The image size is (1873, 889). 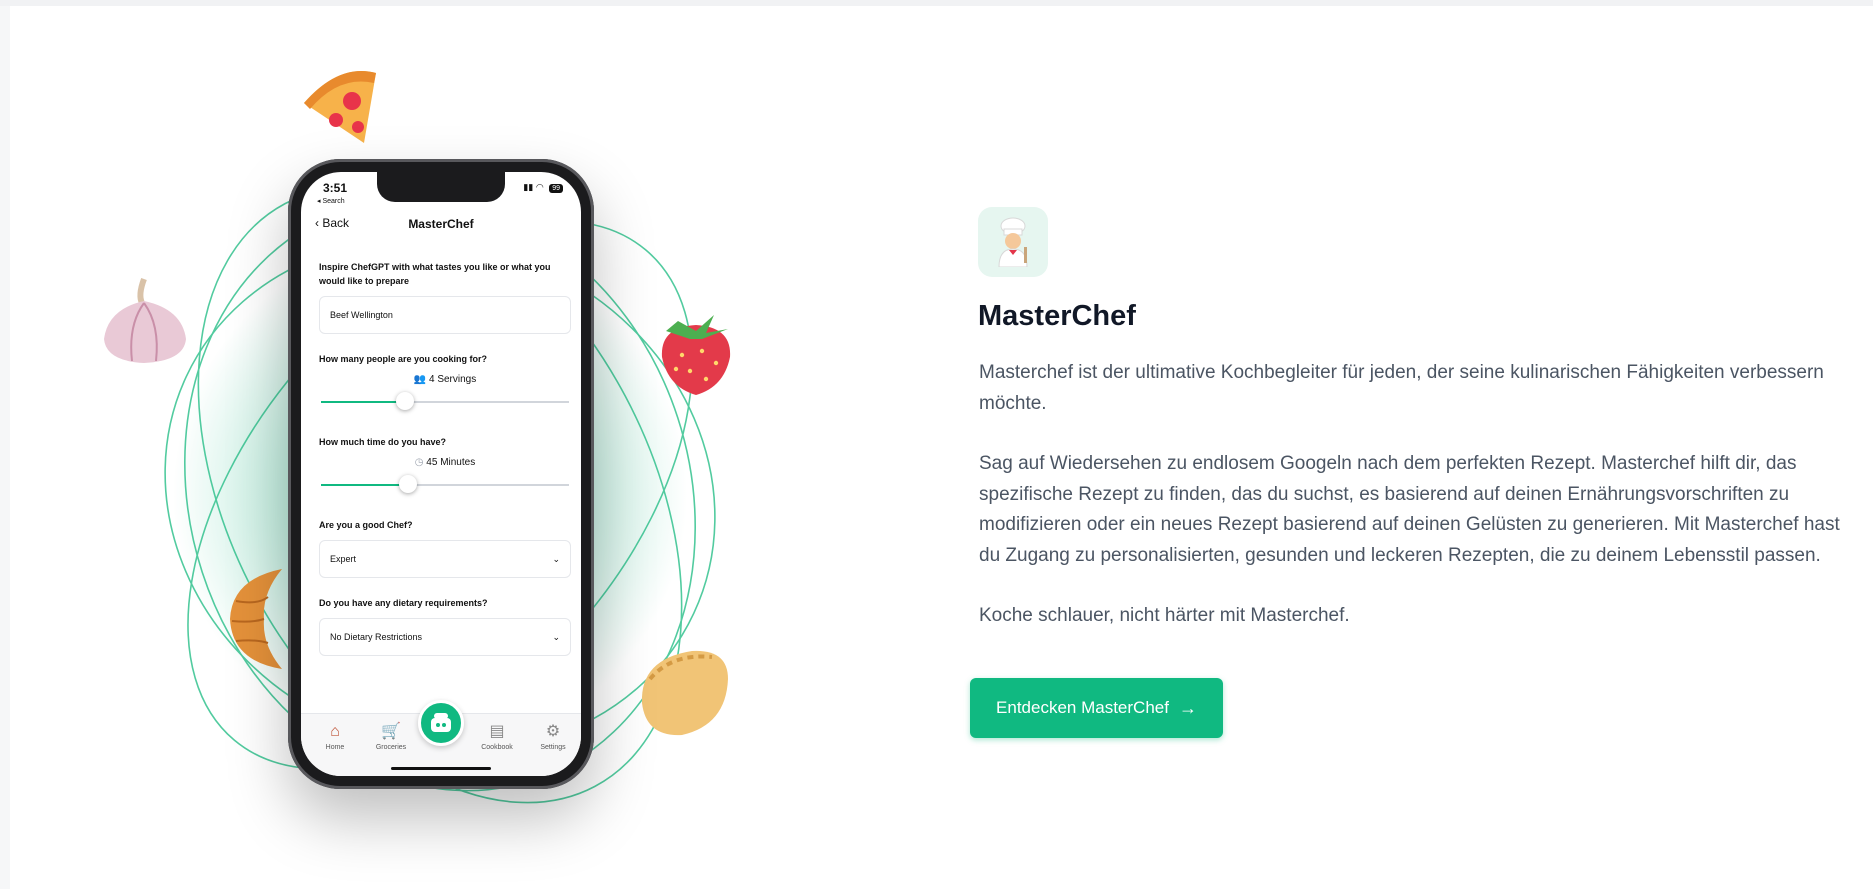 I want to click on product-icon-tile, so click(x=1013, y=242).